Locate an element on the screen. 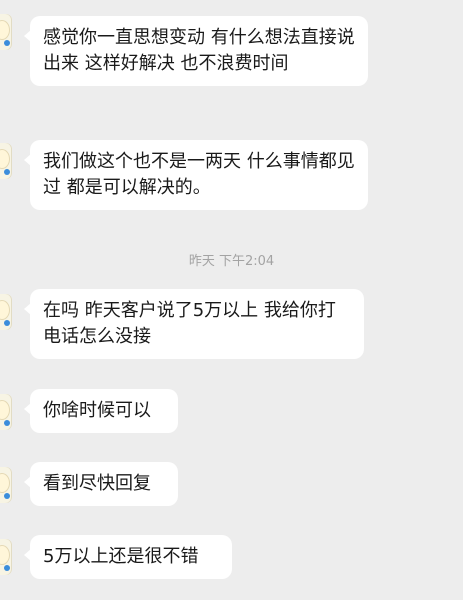  message-text: 感觉你一直思想变动 有什么想法直接说出来 这样好解决 也不浪费时间 is located at coordinates (199, 50).